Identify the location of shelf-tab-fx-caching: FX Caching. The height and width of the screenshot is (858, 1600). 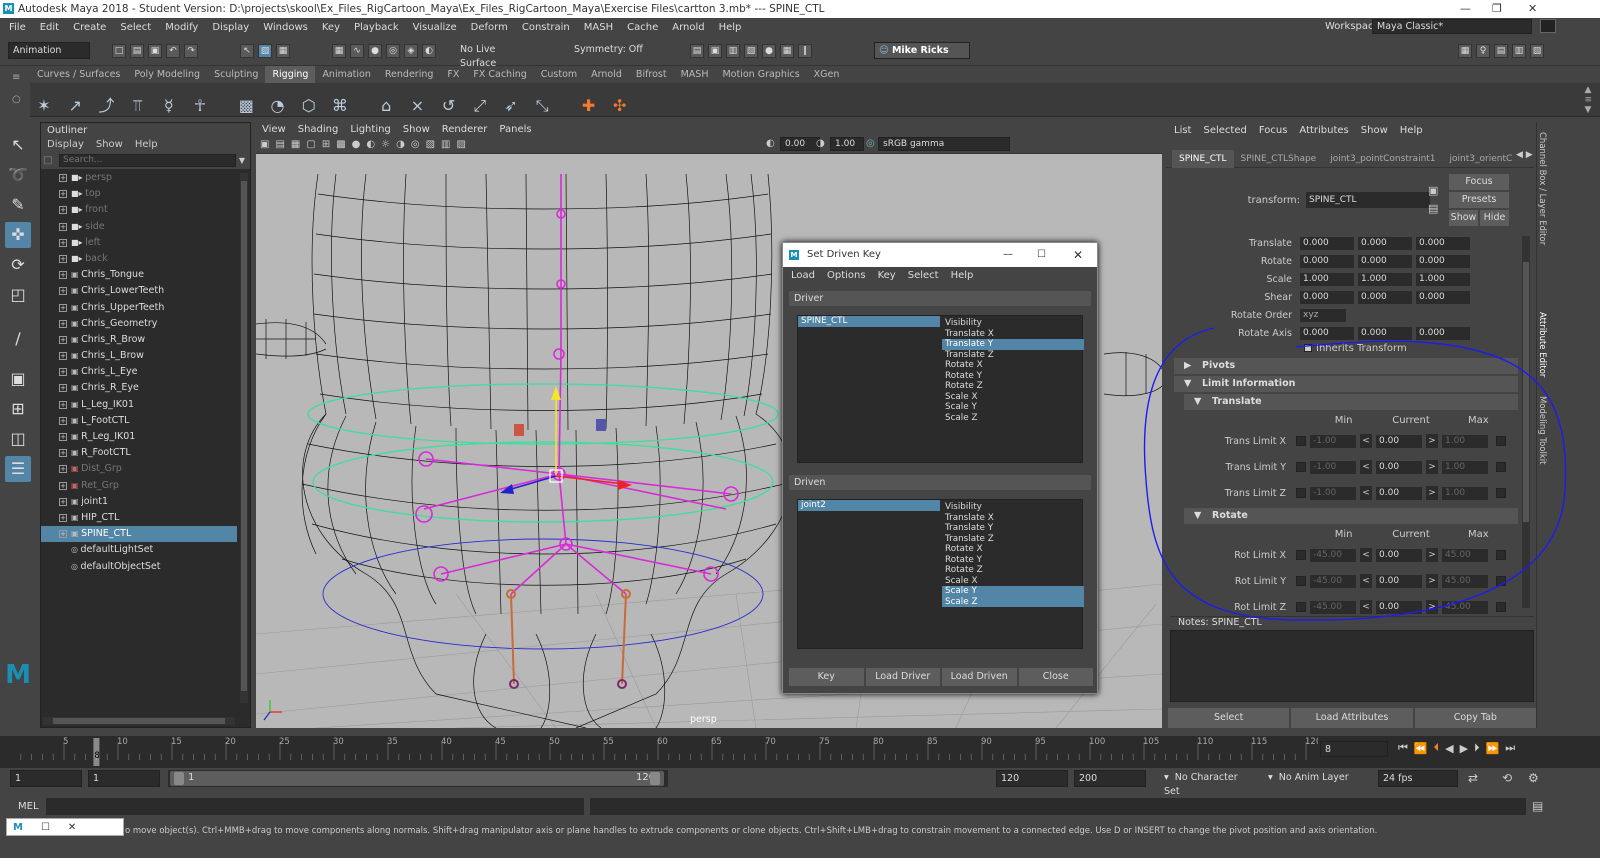
(499, 74).